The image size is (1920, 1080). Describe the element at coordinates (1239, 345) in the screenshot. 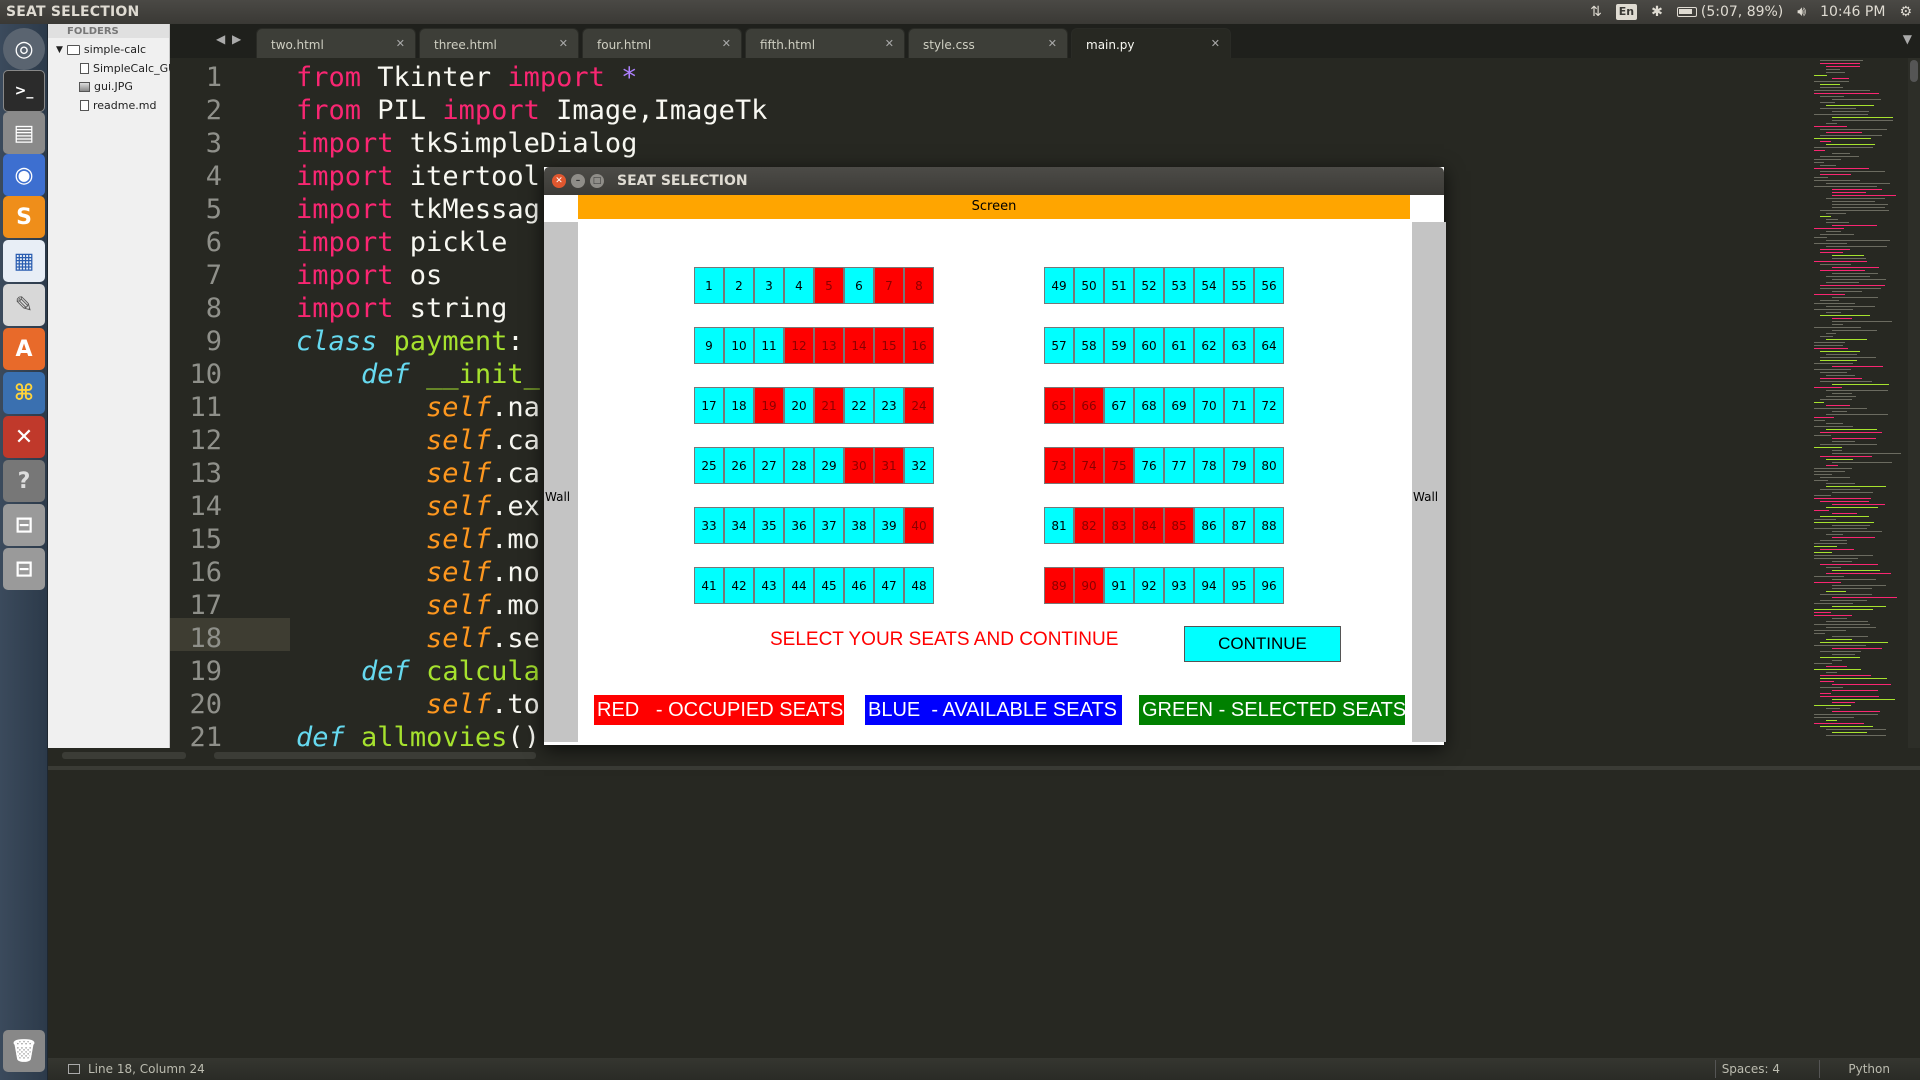

I see `seat-63: 63` at that location.